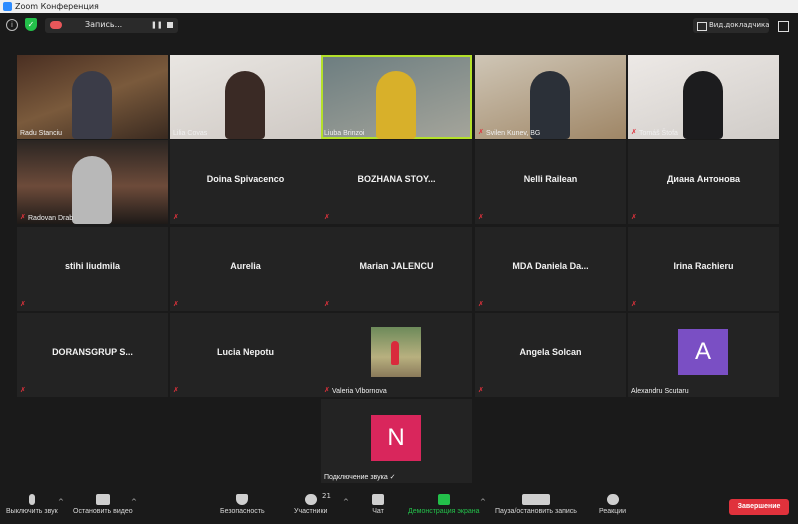 The height and width of the screenshot is (524, 798). What do you see at coordinates (399, 26) in the screenshot?
I see `meeting-top-bar: i ✓ Запись... ❚❚ Вид.докладчика` at bounding box center [399, 26].